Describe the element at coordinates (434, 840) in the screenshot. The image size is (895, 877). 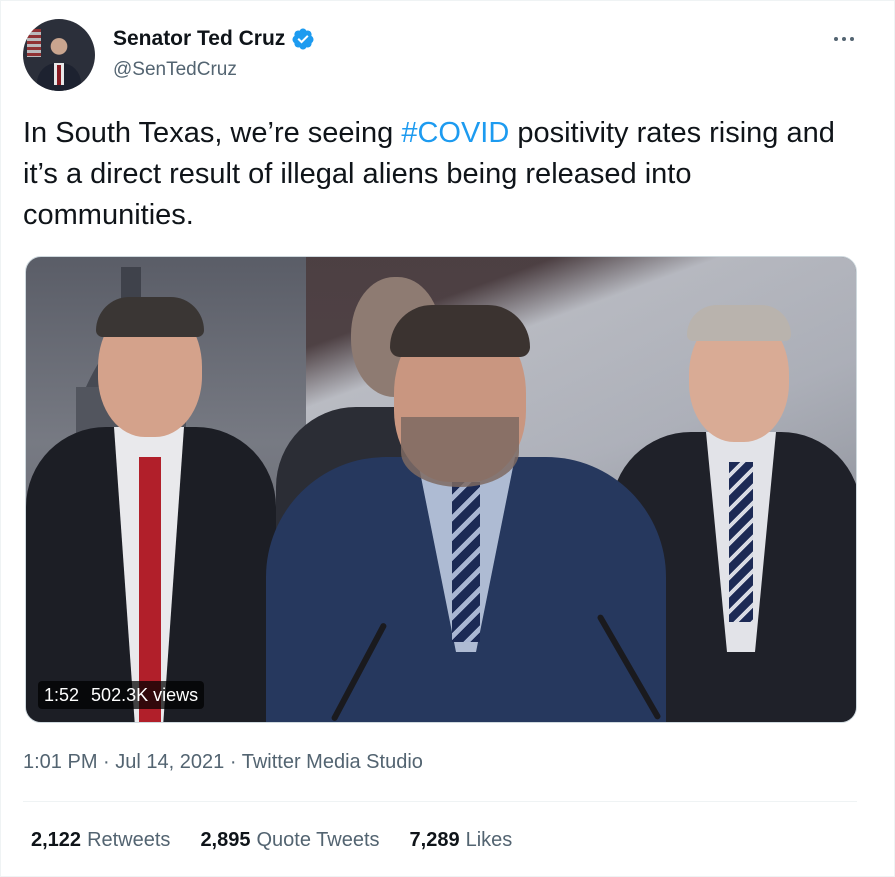
I see `likes-count: 7,289` at that location.